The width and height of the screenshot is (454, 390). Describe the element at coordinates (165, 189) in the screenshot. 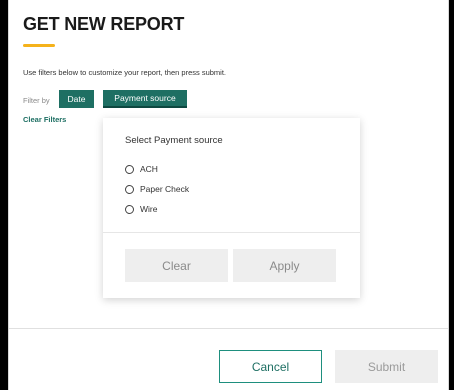

I see `option-label: Paper Check` at that location.